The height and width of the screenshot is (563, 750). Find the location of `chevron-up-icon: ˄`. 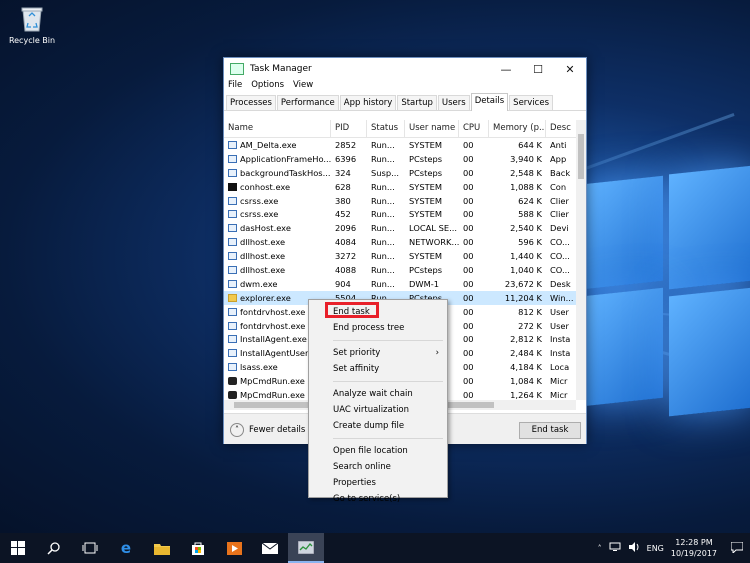

chevron-up-icon: ˄ is located at coordinates (600, 548).